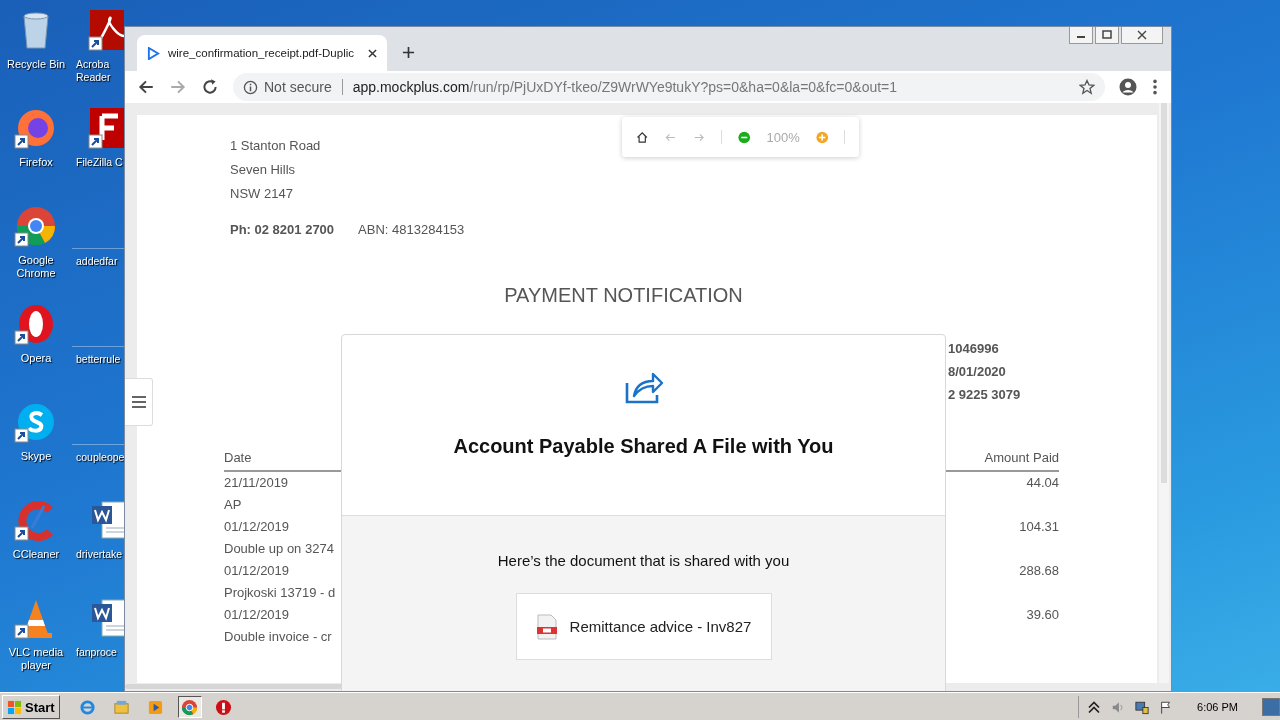 The width and height of the screenshot is (1280, 720). I want to click on pdf-file-icon, so click(546, 626).